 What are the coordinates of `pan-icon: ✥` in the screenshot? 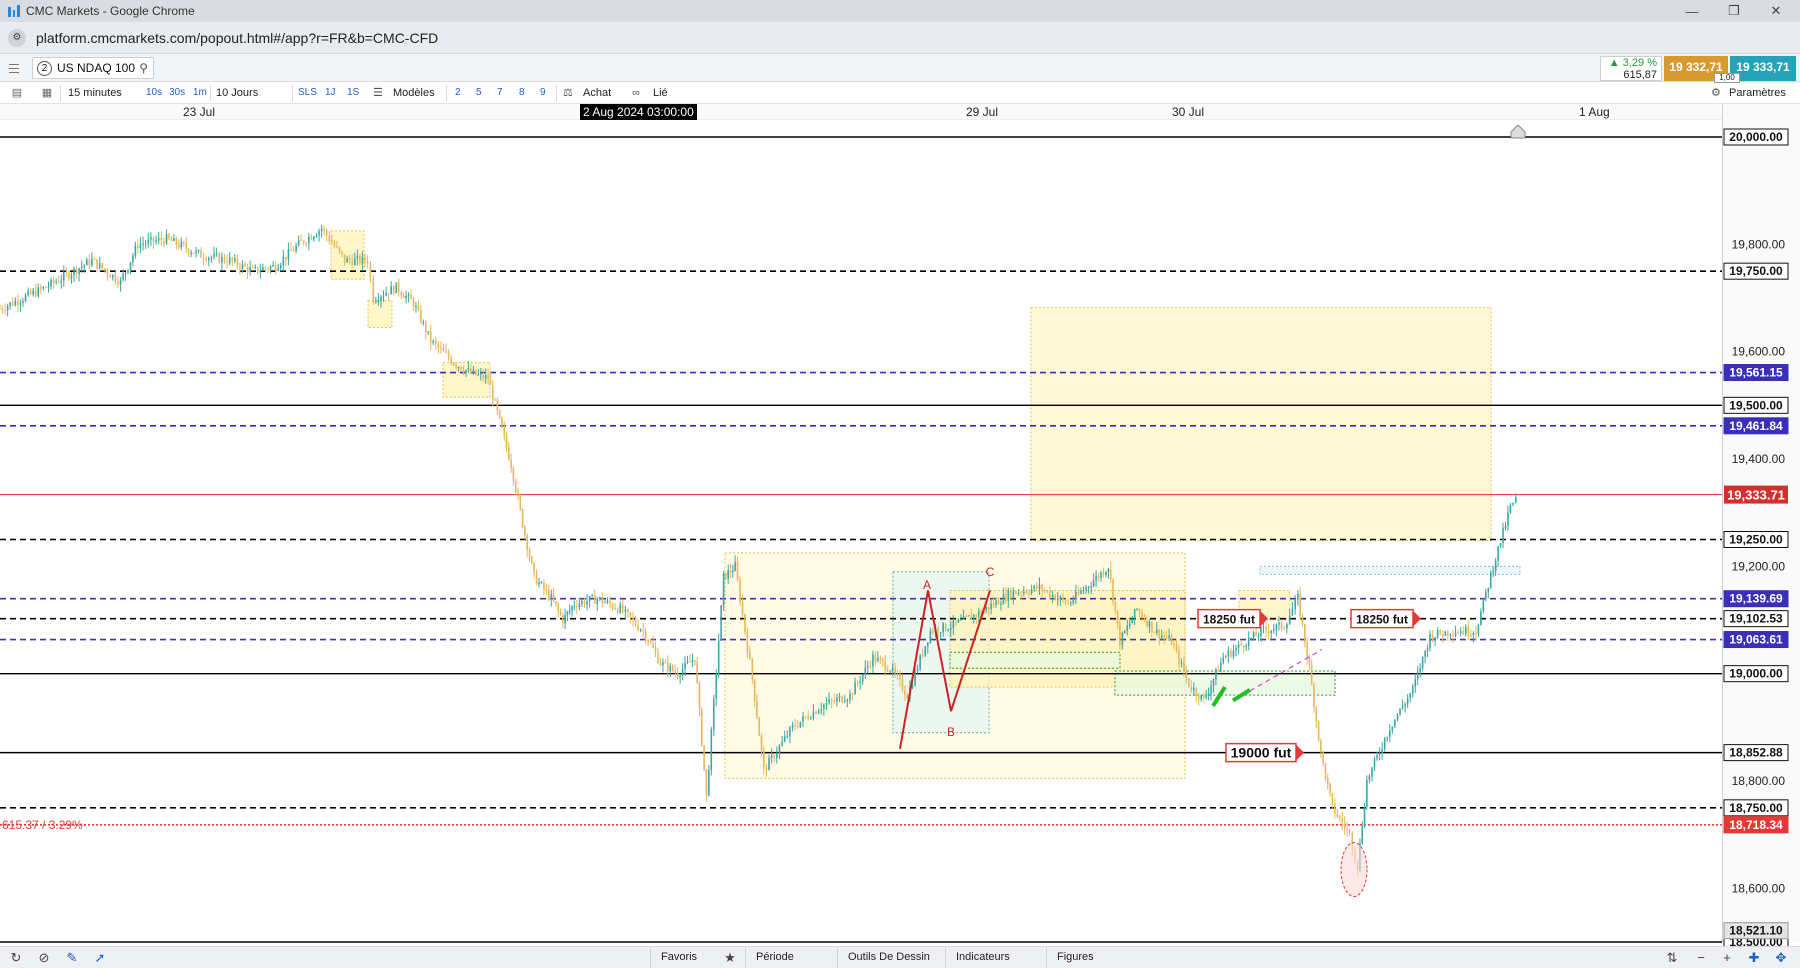 It's located at (1781, 957).